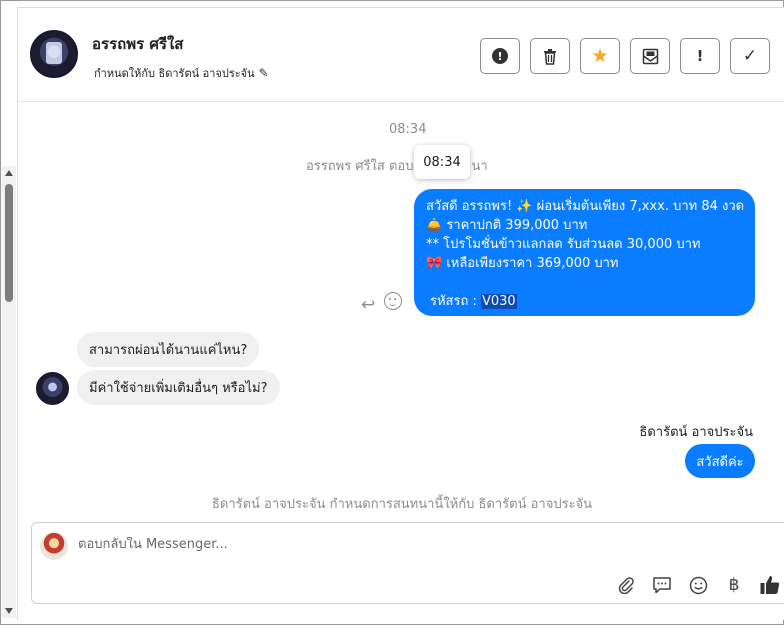 Image resolution: width=784 pixels, height=625 pixels. I want to click on reply-input, so click(378, 544).